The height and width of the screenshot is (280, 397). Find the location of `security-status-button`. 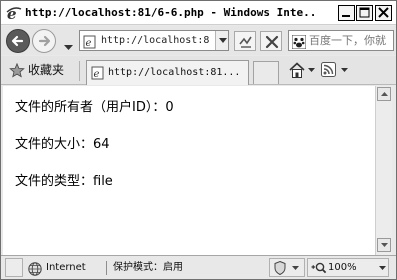

security-status-button is located at coordinates (287, 267).